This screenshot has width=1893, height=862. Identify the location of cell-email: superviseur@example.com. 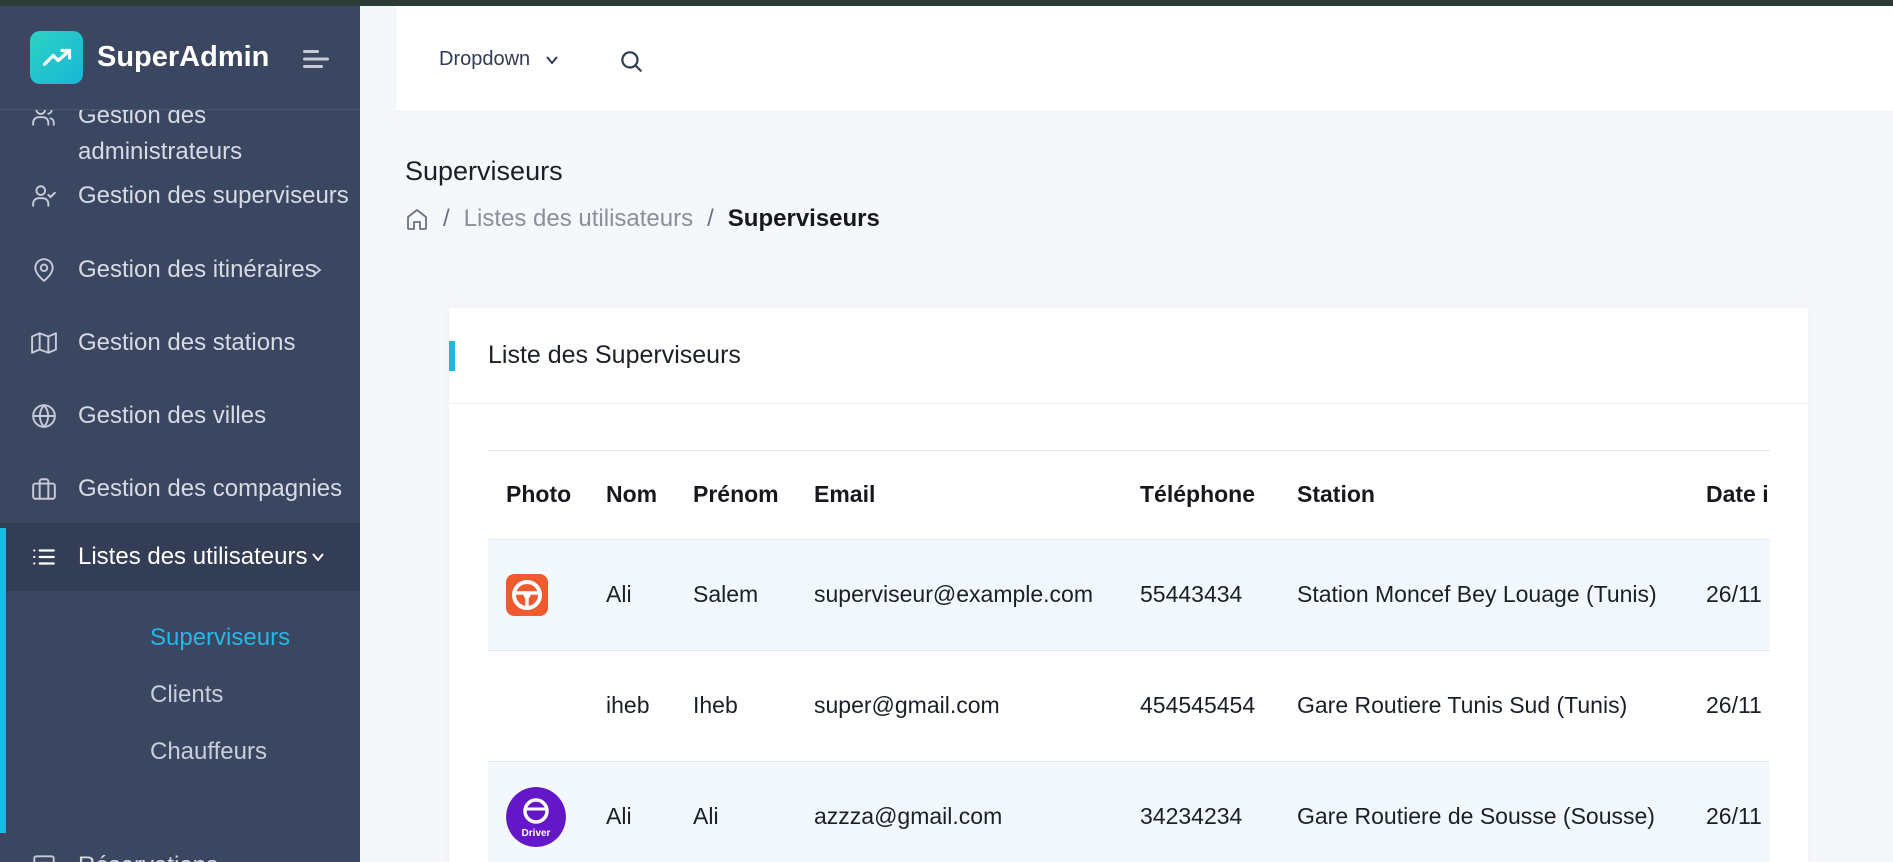
(959, 595).